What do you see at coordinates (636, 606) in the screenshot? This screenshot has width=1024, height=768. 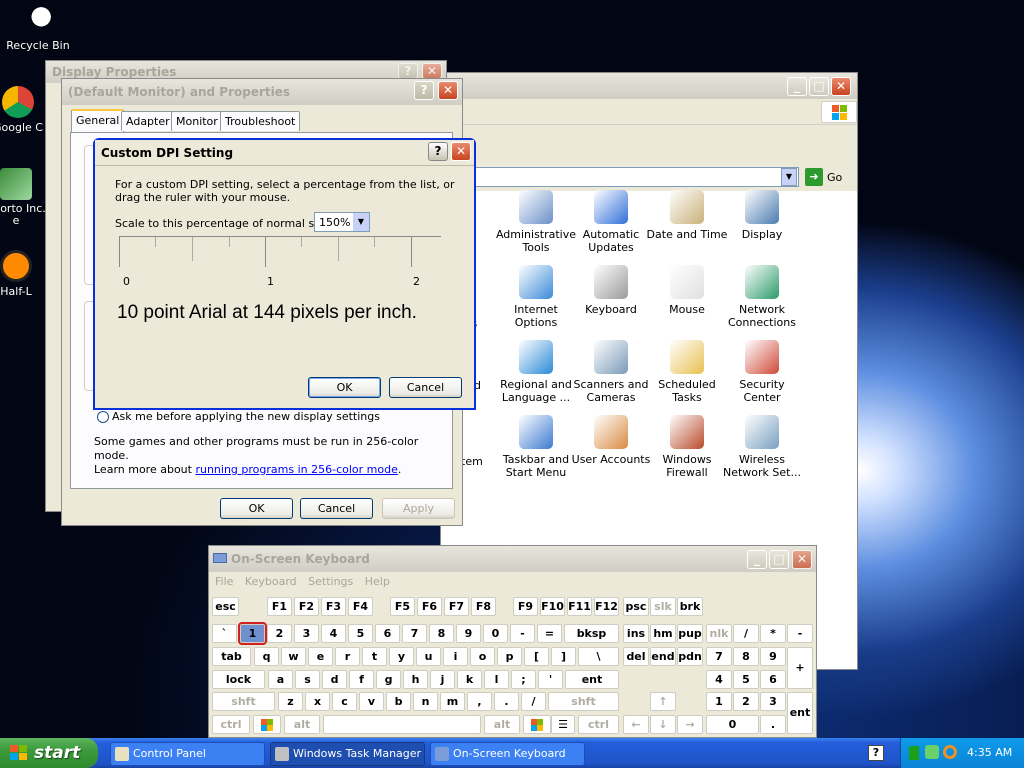 I see `osk-key-psc: psc` at bounding box center [636, 606].